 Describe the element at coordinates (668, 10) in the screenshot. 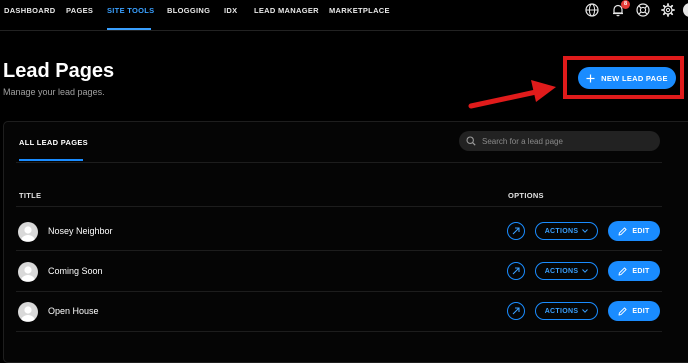

I see `gear-icon` at that location.